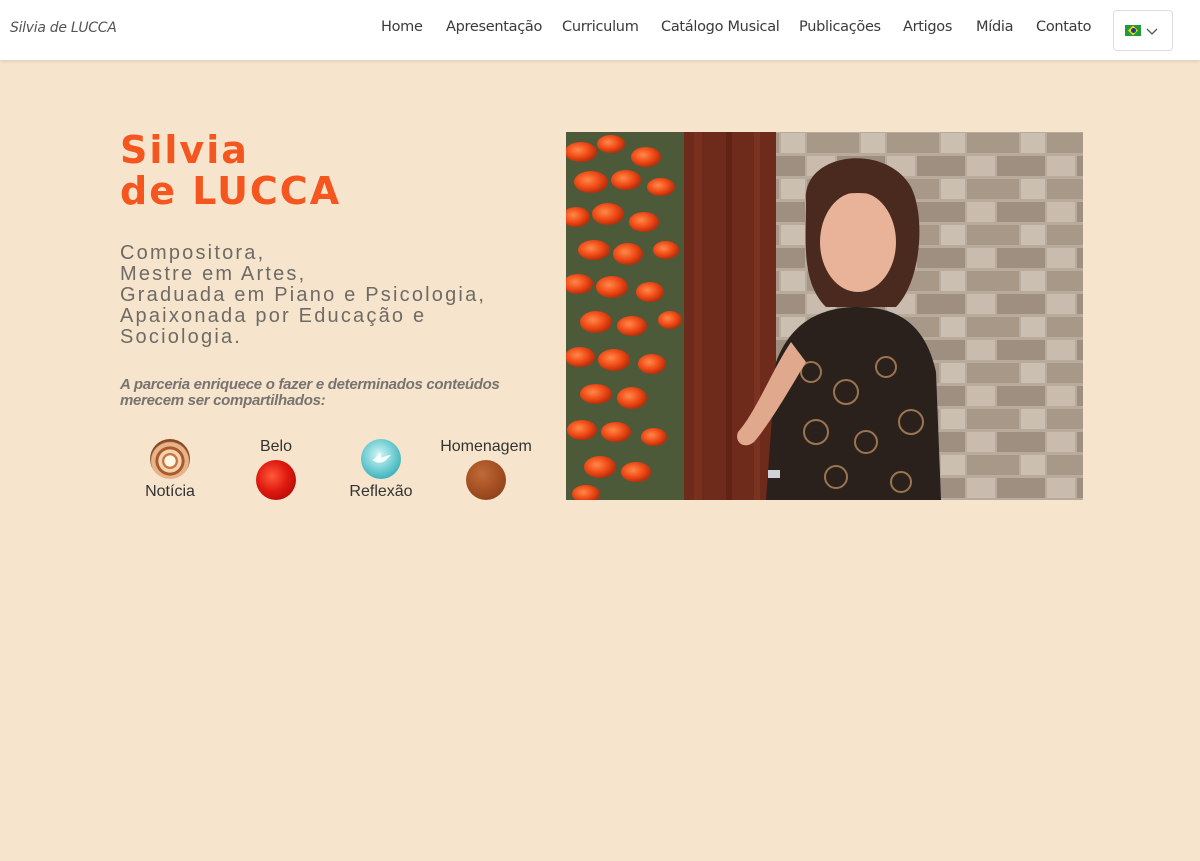 The height and width of the screenshot is (861, 1200). Describe the element at coordinates (231, 191) in the screenshot. I see `title-line-2: de LUCCA` at that location.